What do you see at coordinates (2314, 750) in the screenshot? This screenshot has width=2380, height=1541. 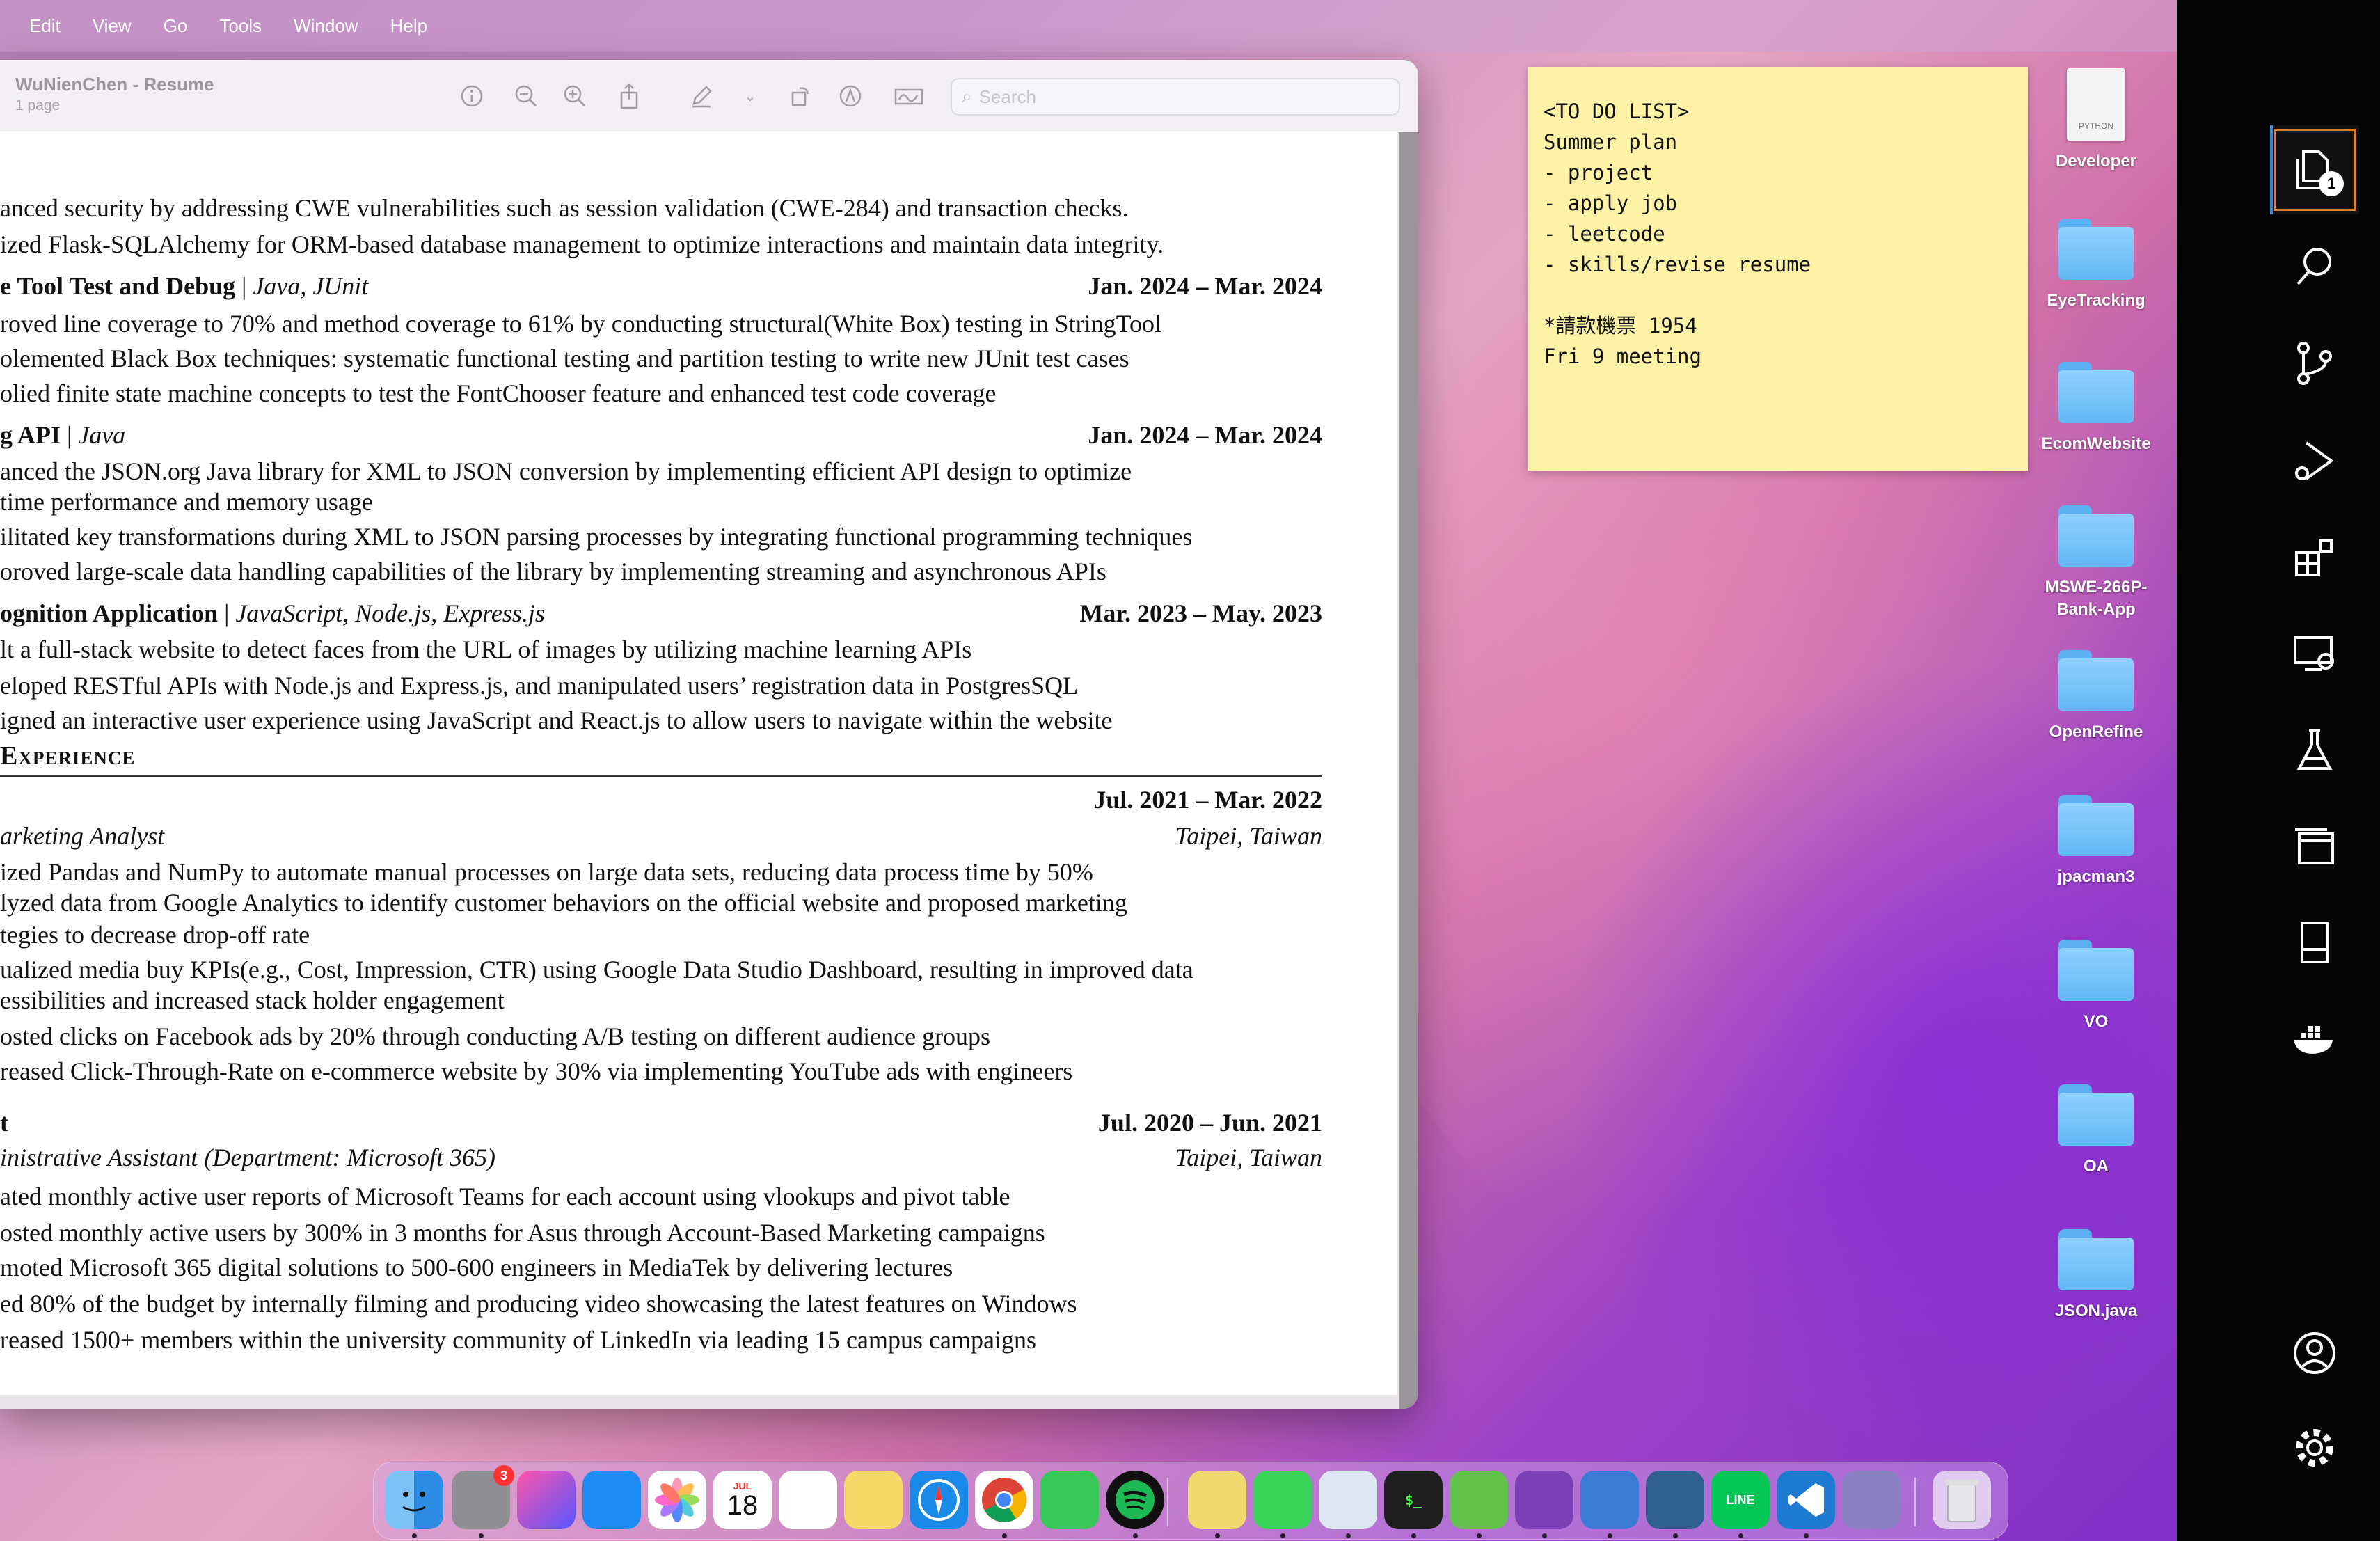 I see `testing-icon` at bounding box center [2314, 750].